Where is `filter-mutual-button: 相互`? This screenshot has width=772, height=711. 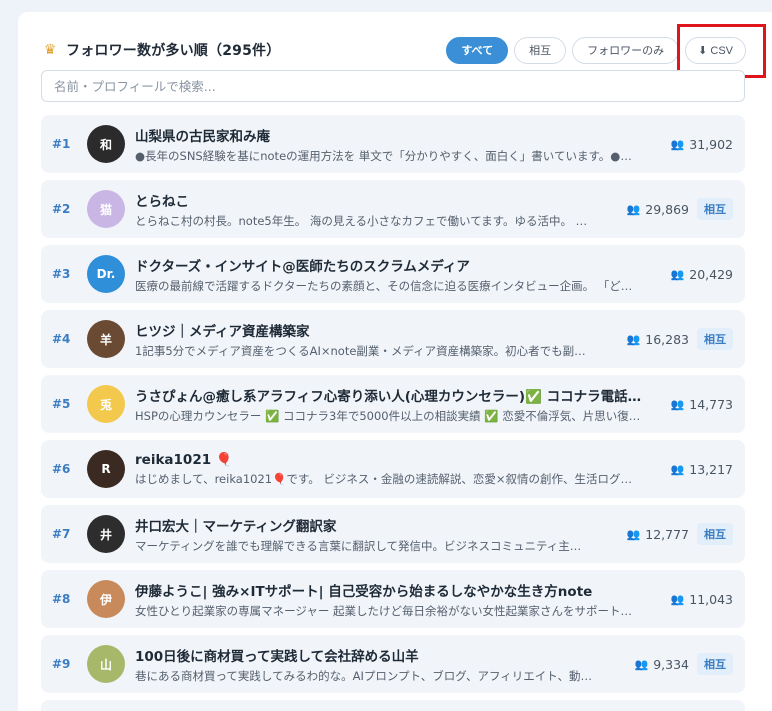 filter-mutual-button: 相互 is located at coordinates (540, 50).